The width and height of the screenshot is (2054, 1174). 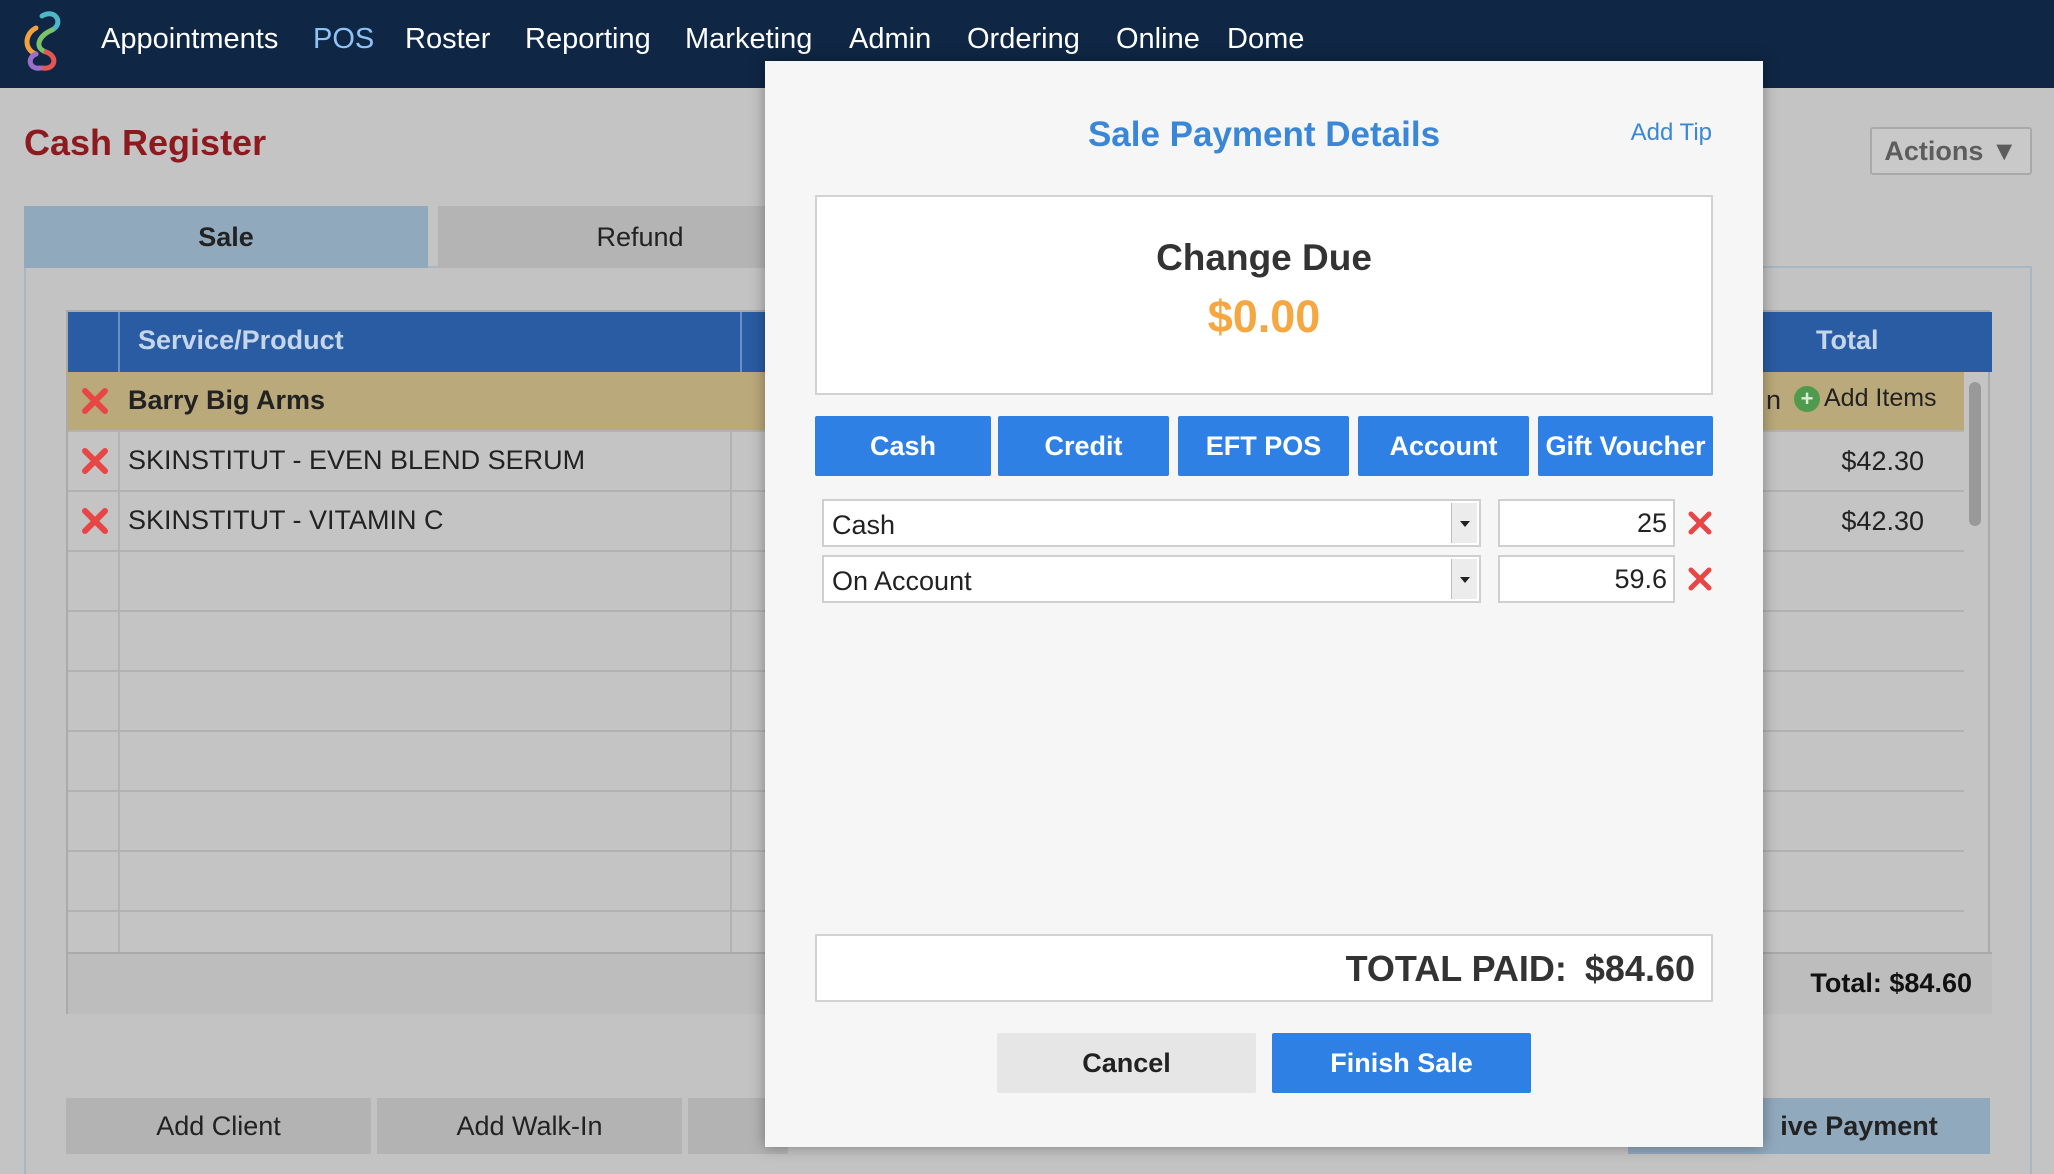 I want to click on payment-amount-input: 25, so click(x=1586, y=523).